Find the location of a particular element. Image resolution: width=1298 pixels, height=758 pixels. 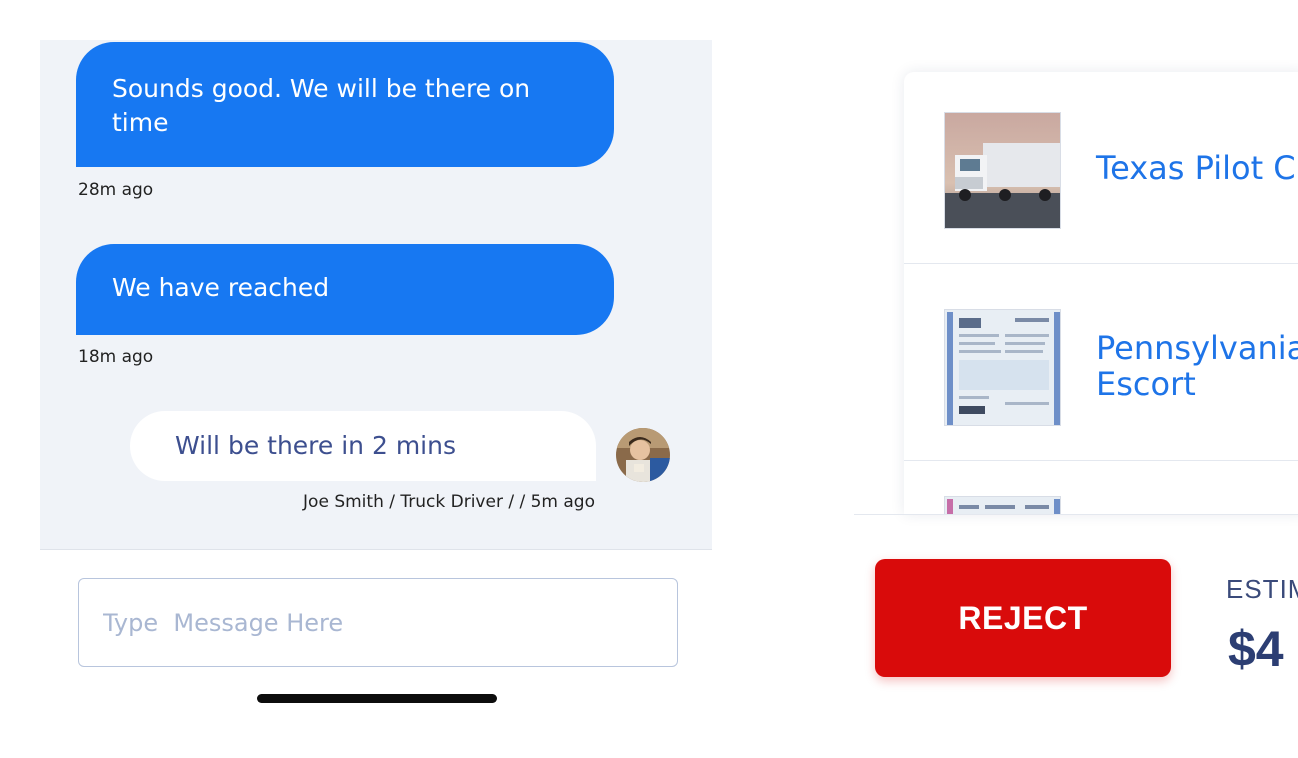

message-input is located at coordinates (378, 622).